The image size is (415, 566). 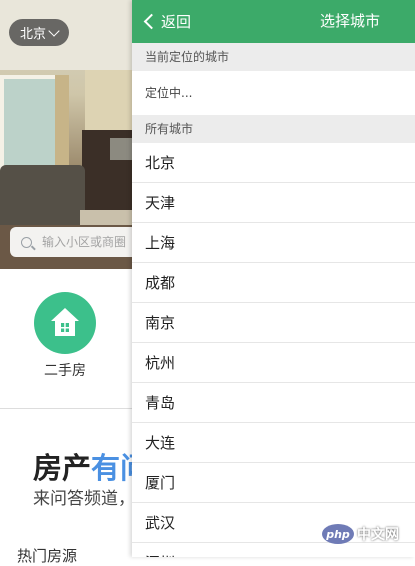 I want to click on city-item-xiamen: 厦门, so click(x=273, y=483).